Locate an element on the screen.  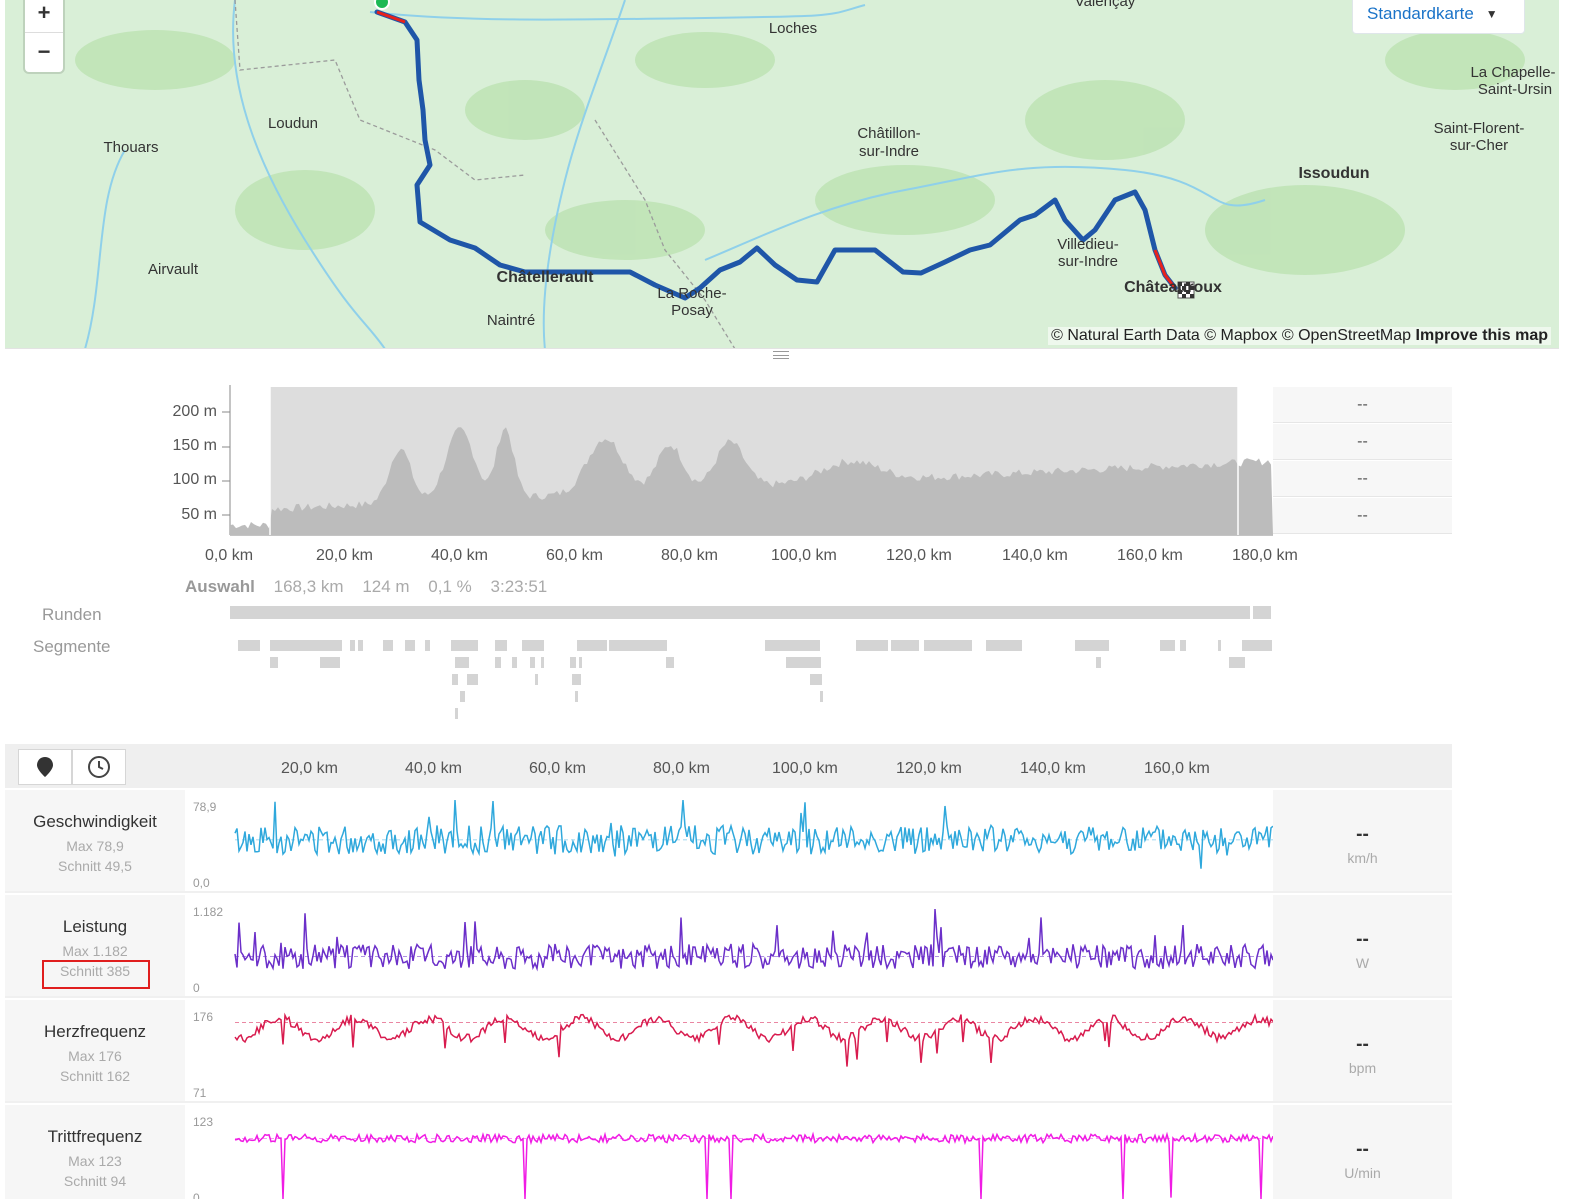
stream-name: Geschwindigkeit is located at coordinates (95, 821).